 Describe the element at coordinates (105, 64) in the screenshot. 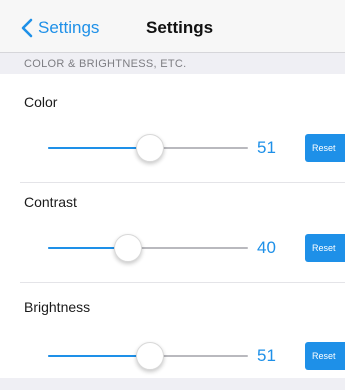

I see `section-header-label: COLOR & BRIGHTNESS, ETC.` at that location.